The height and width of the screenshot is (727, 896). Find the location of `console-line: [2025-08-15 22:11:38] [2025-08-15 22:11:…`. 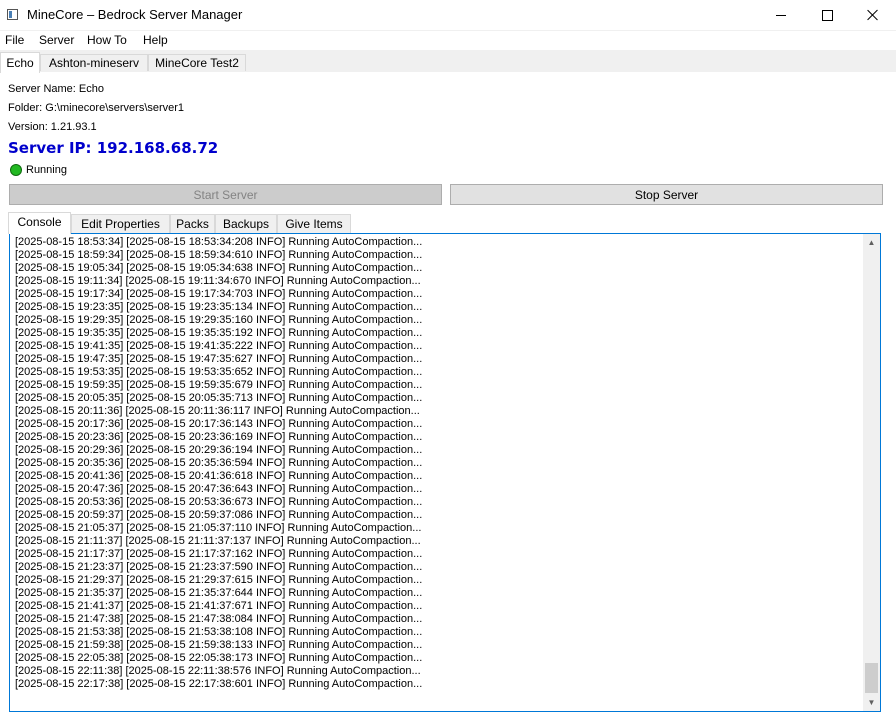

console-line: [2025-08-15 22:11:38] [2025-08-15 22:11:… is located at coordinates (218, 671).